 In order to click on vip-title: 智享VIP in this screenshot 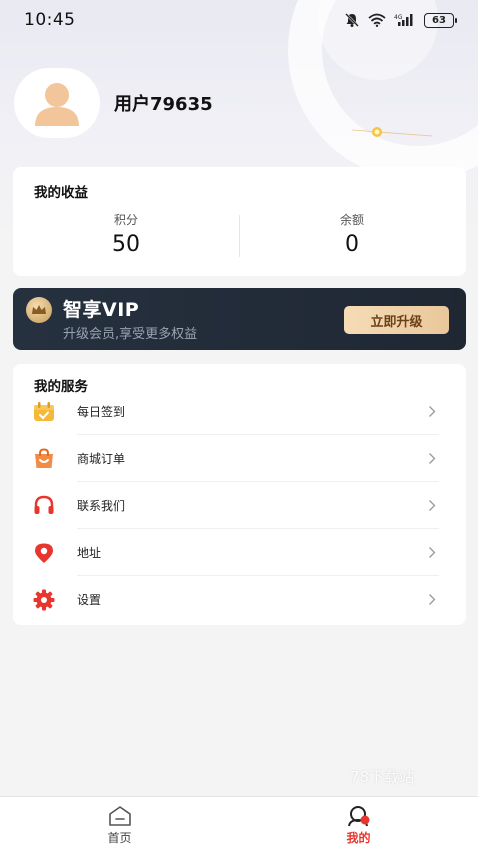, I will do `click(101, 310)`.